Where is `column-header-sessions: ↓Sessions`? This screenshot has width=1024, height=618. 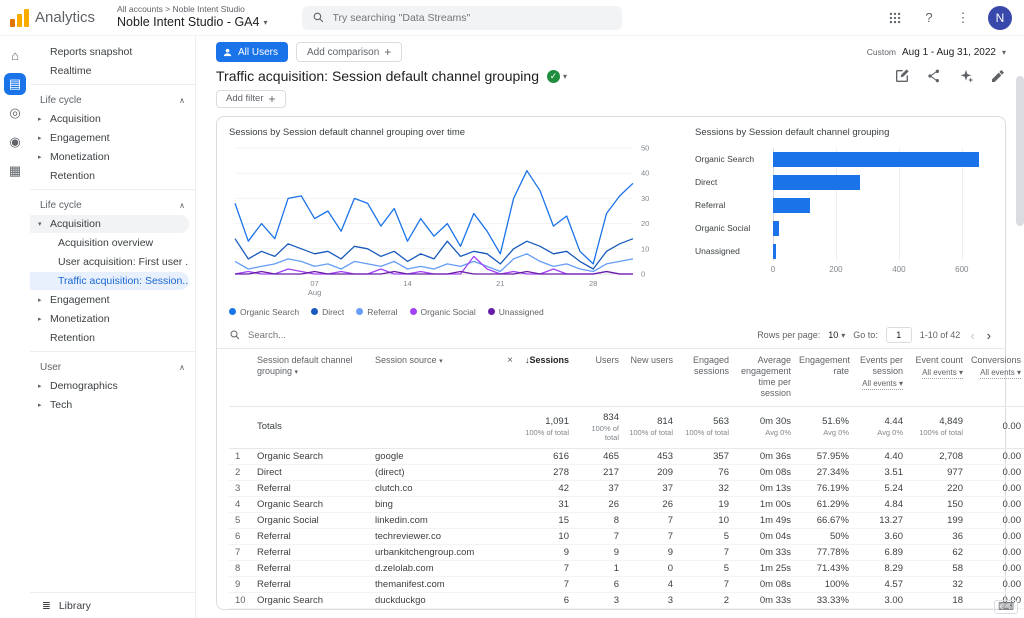 column-header-sessions: ↓Sessions is located at coordinates (547, 377).